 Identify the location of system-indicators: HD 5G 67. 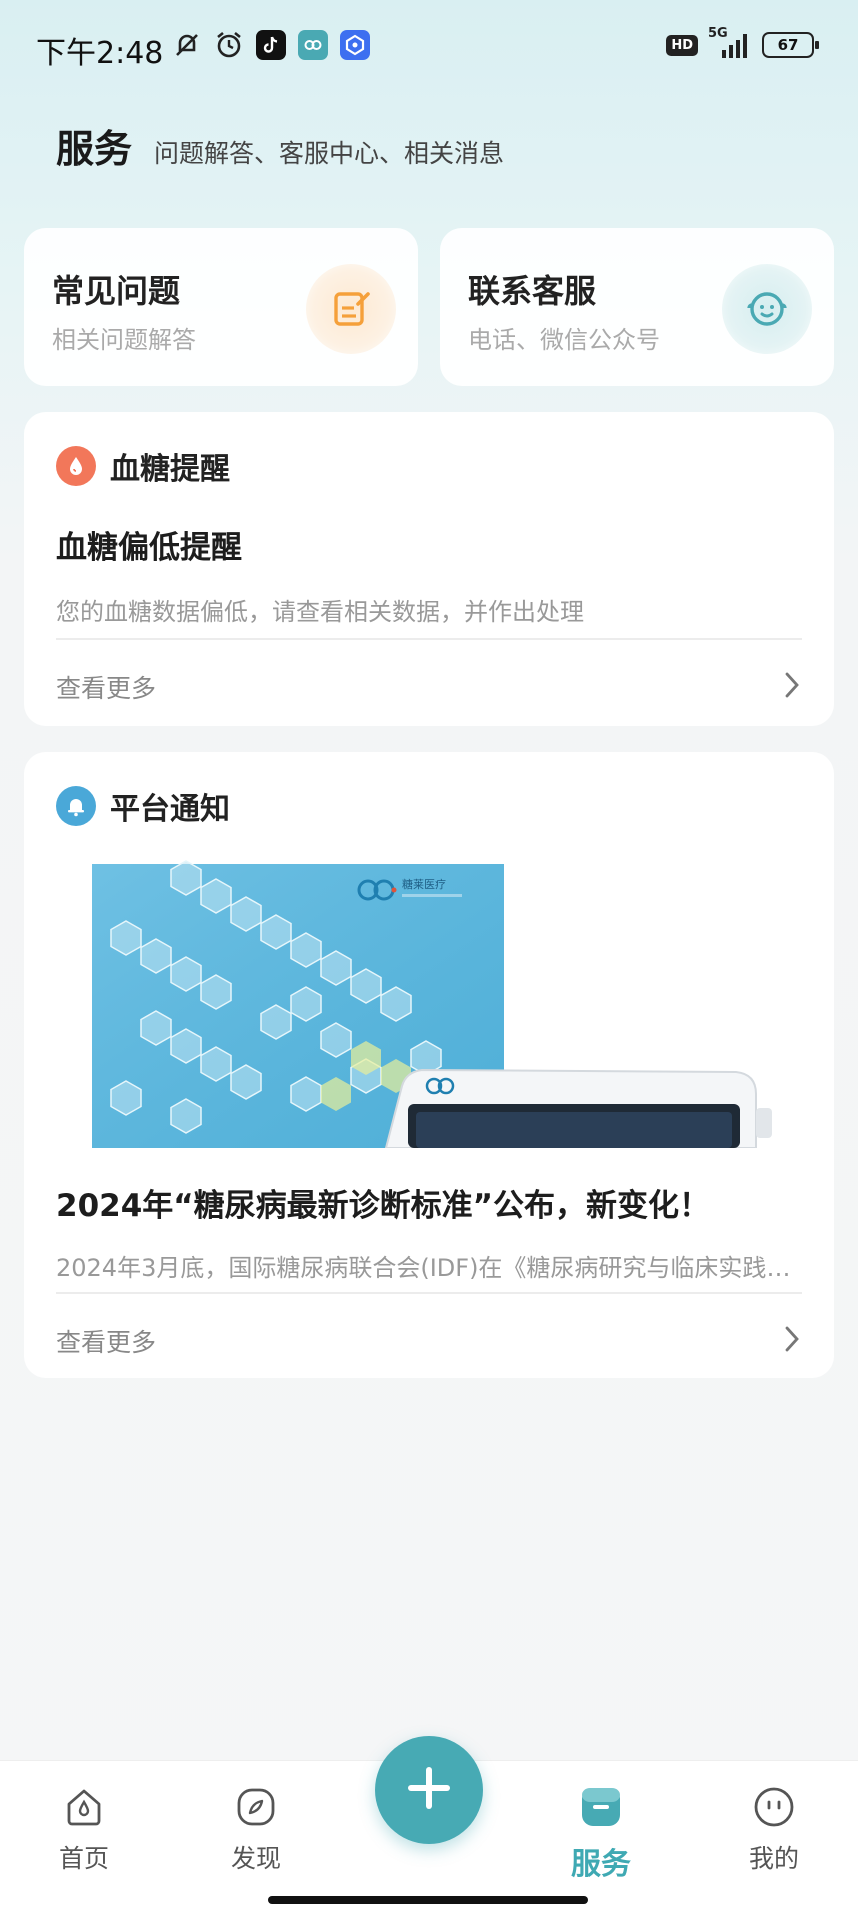
(742, 43).